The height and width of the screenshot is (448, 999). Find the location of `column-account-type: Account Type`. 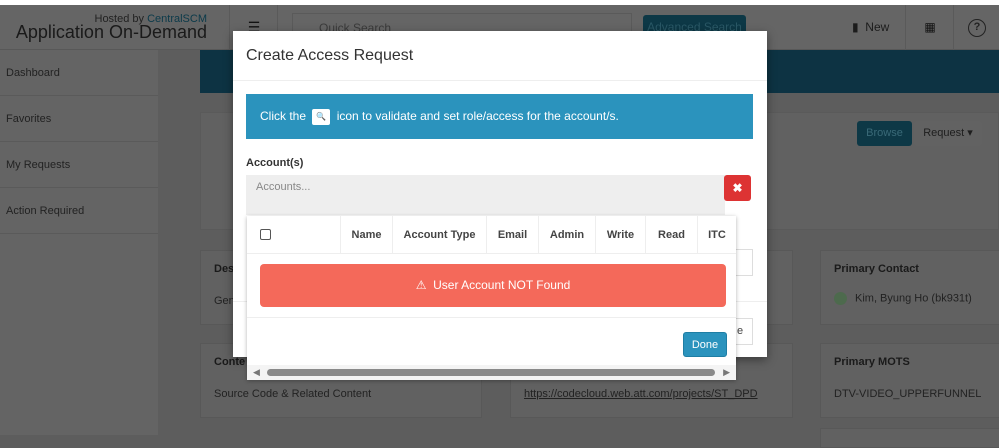

column-account-type: Account Type is located at coordinates (440, 235).